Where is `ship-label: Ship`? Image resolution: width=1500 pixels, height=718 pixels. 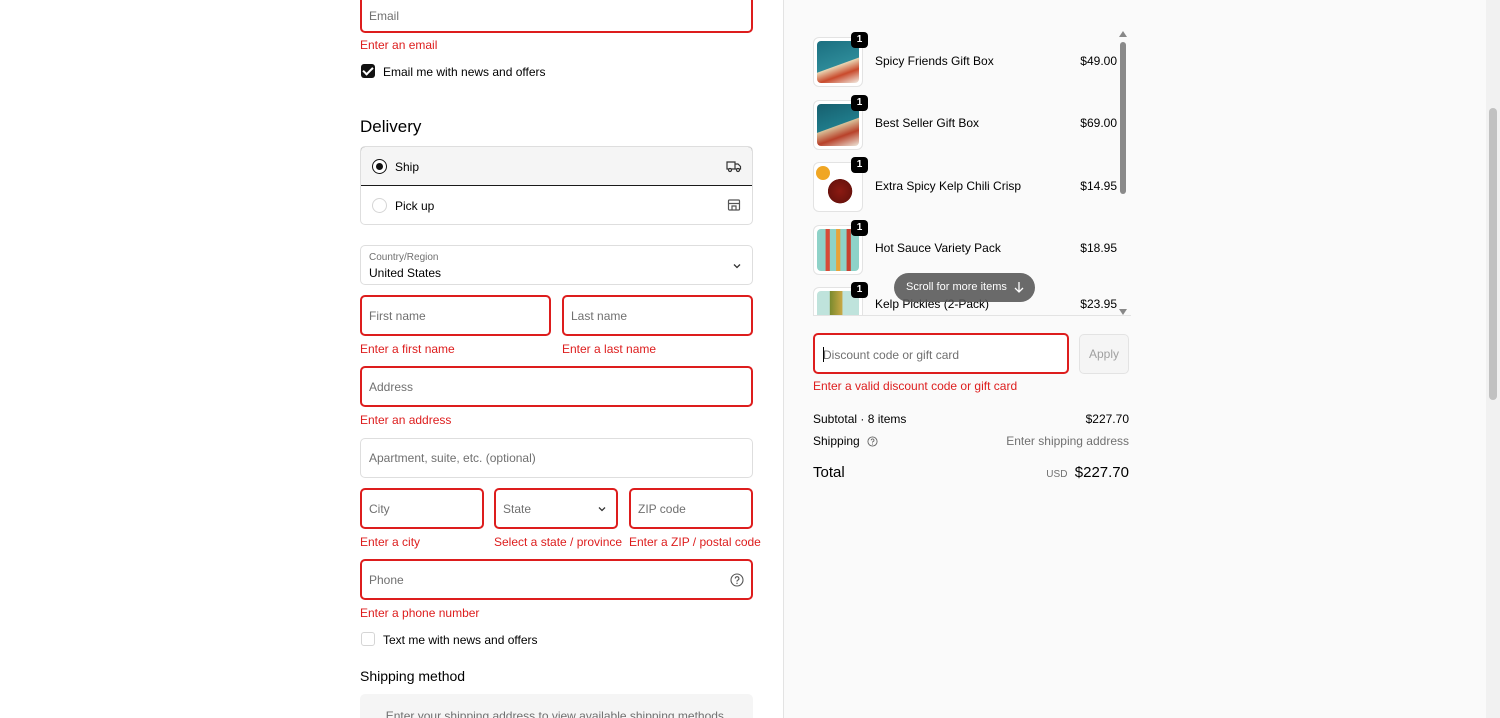
ship-label: Ship is located at coordinates (407, 167).